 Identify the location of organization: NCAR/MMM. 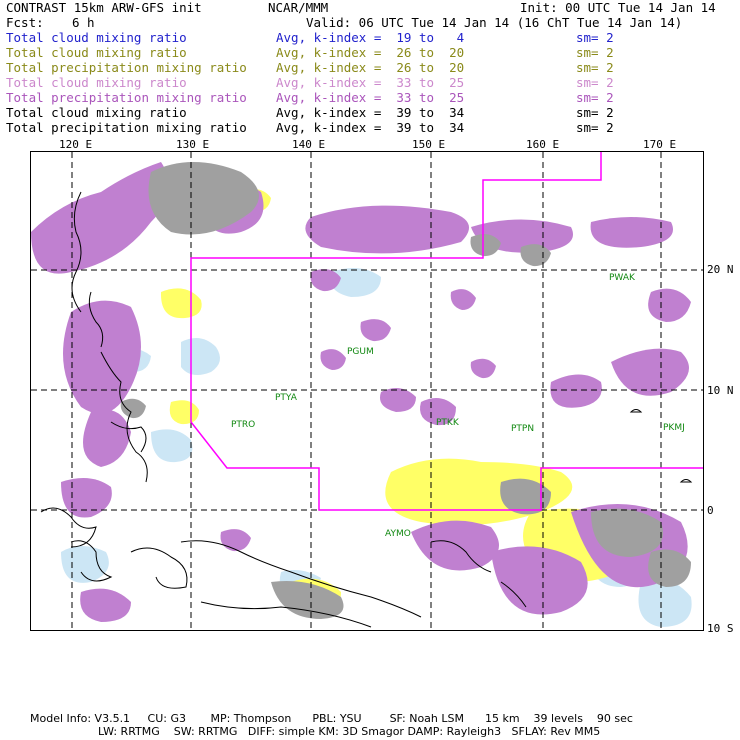
(298, 7).